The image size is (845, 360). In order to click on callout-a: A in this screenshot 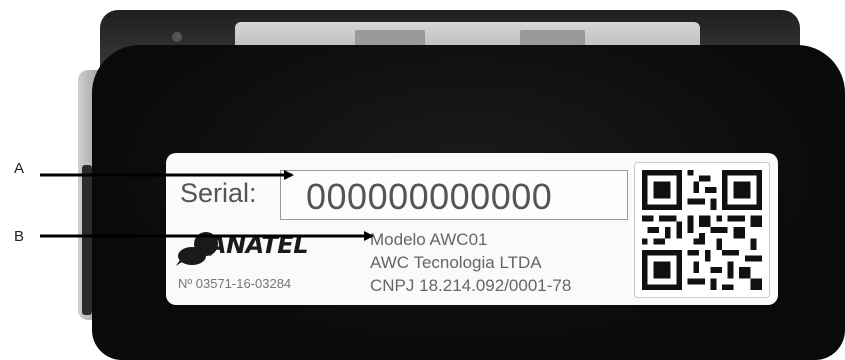, I will do `click(19, 168)`.